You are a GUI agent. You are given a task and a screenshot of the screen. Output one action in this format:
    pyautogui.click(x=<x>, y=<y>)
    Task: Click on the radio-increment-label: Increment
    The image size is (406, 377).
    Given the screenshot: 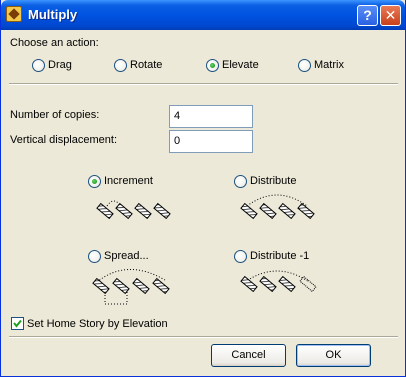 What is the action you would take?
    pyautogui.click(x=128, y=181)
    